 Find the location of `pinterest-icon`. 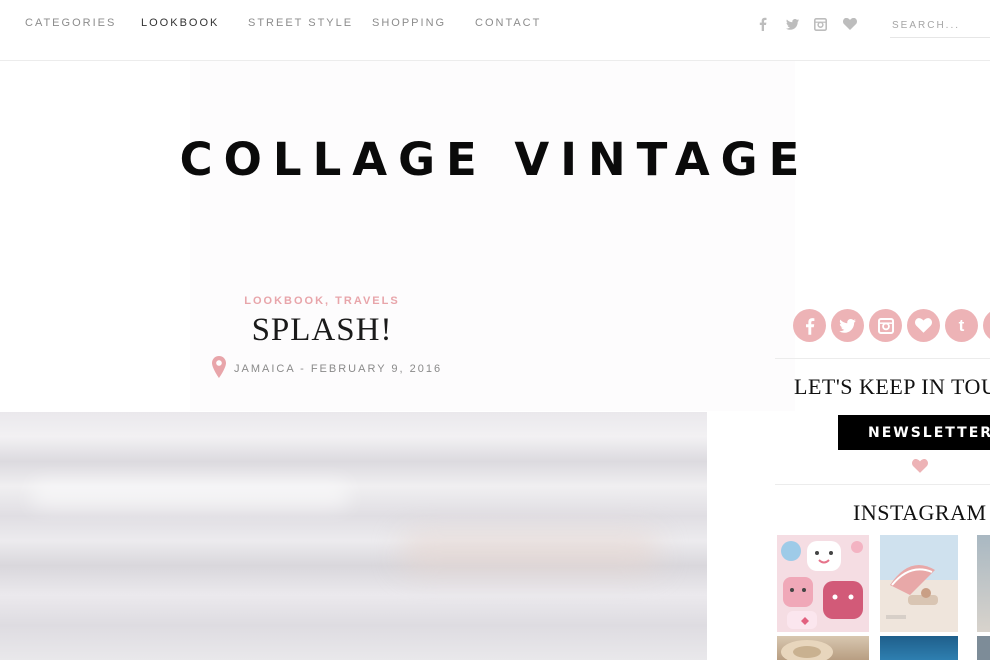

pinterest-icon is located at coordinates (986, 325).